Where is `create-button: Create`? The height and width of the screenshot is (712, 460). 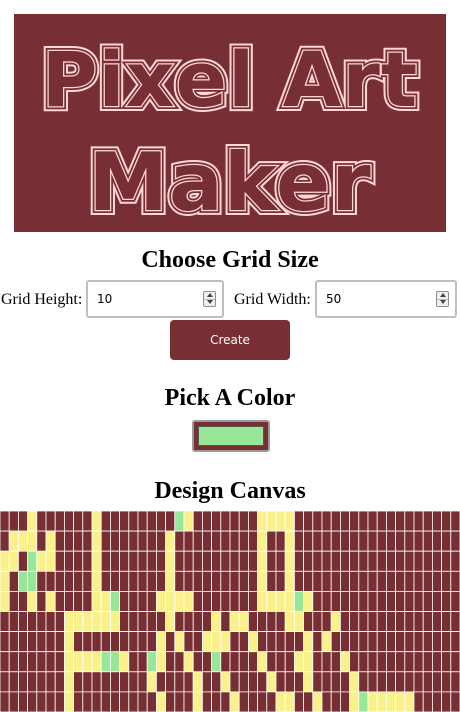
create-button: Create is located at coordinates (230, 340).